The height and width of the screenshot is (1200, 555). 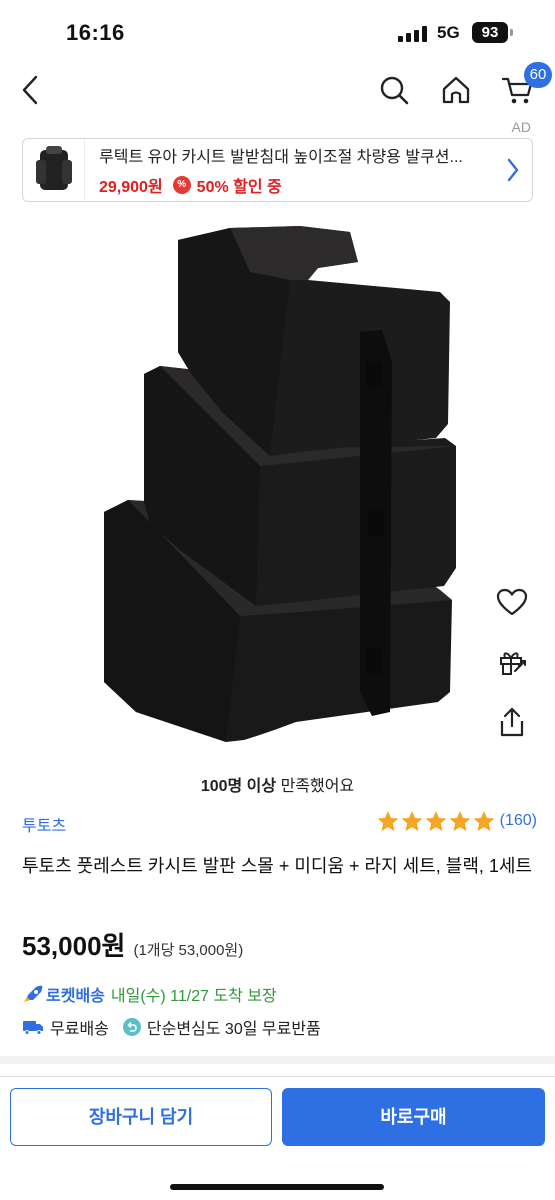 I want to click on review-count: (160), so click(x=518, y=821).